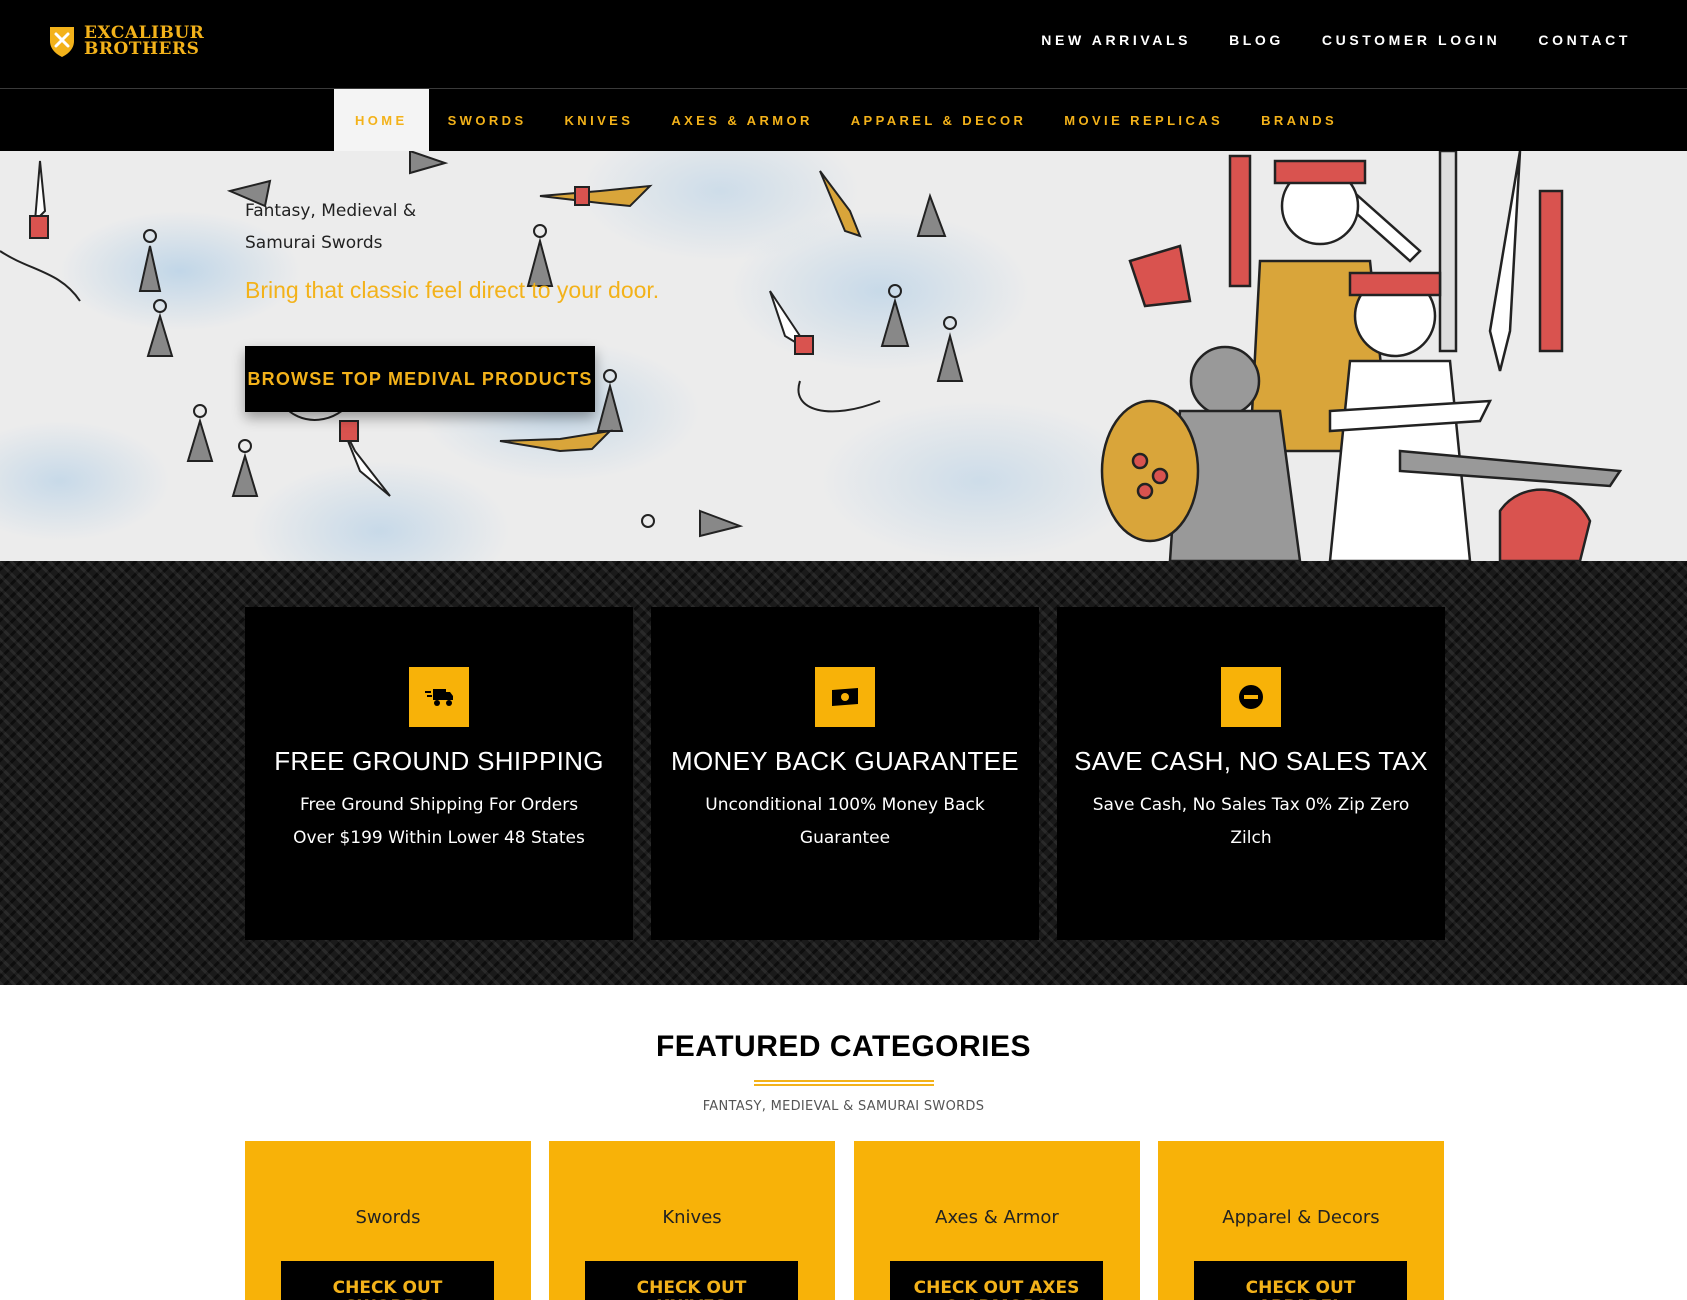 The image size is (1687, 1300). I want to click on cat-nav-movie-replicas: MOVIE REPLICAS, so click(1143, 120).